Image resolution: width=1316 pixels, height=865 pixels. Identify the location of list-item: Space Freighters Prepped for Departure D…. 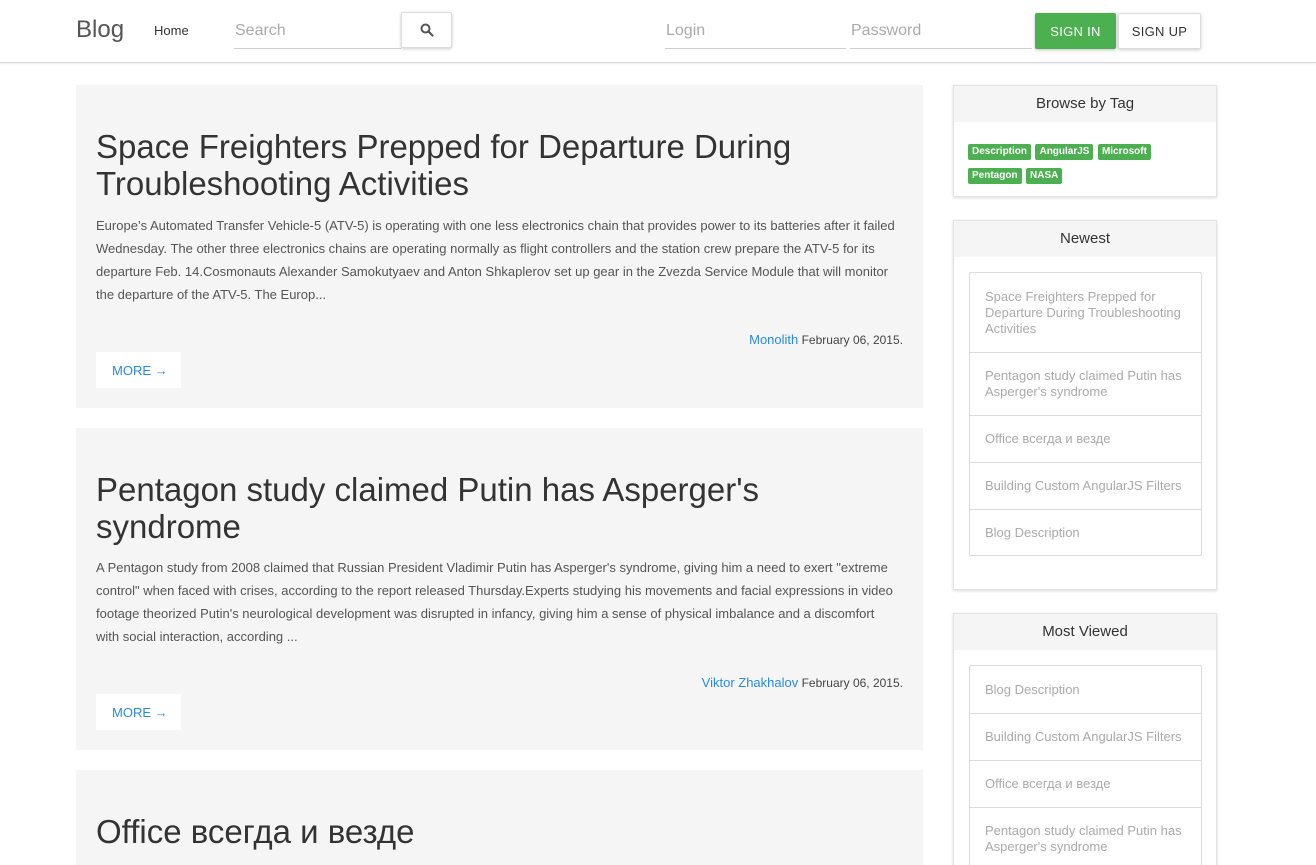
(1085, 312).